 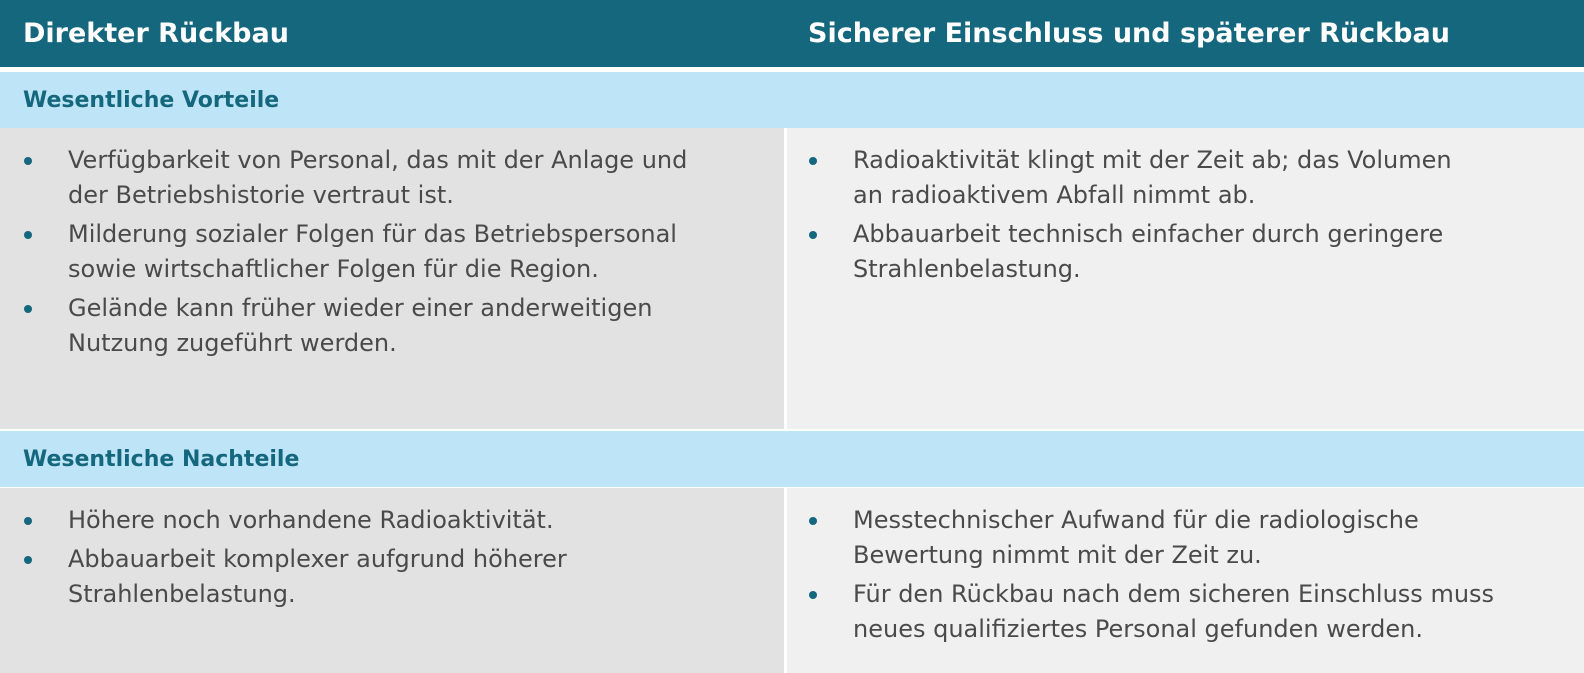 I want to click on list-item-text: Abbauarbeit komplexer aufgrund höherer, so click(x=317, y=559).